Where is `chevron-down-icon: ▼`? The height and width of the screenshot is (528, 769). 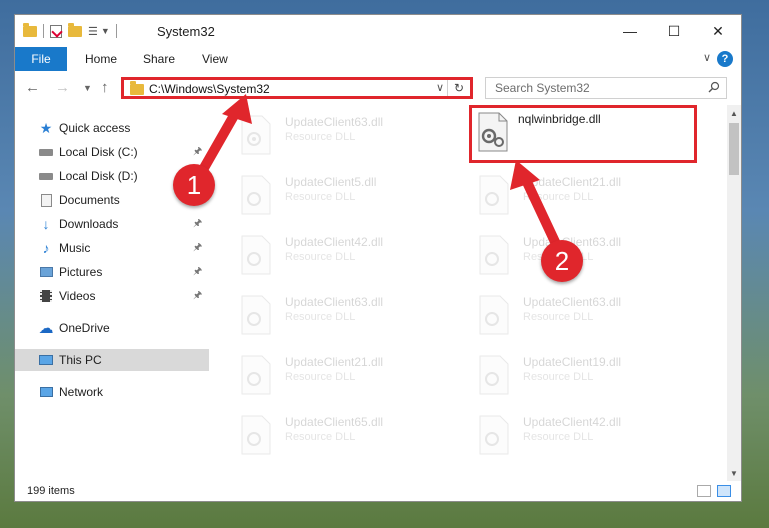
chevron-down-icon: ▼ is located at coordinates (105, 31).